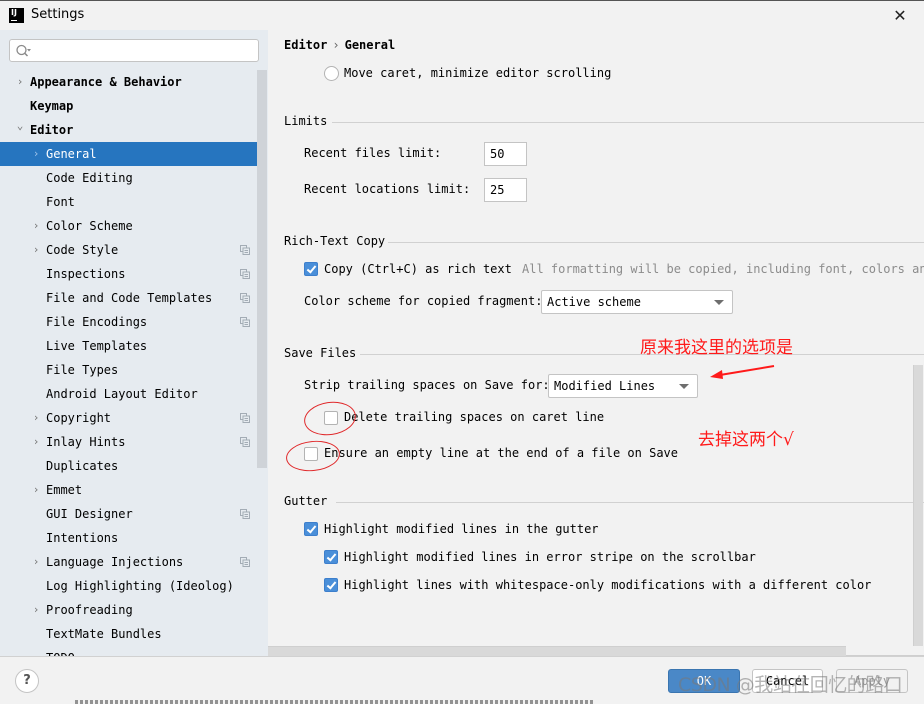 This screenshot has height=704, width=924. I want to click on sidebar-item-proofreading: › Proofreading, so click(134, 610).